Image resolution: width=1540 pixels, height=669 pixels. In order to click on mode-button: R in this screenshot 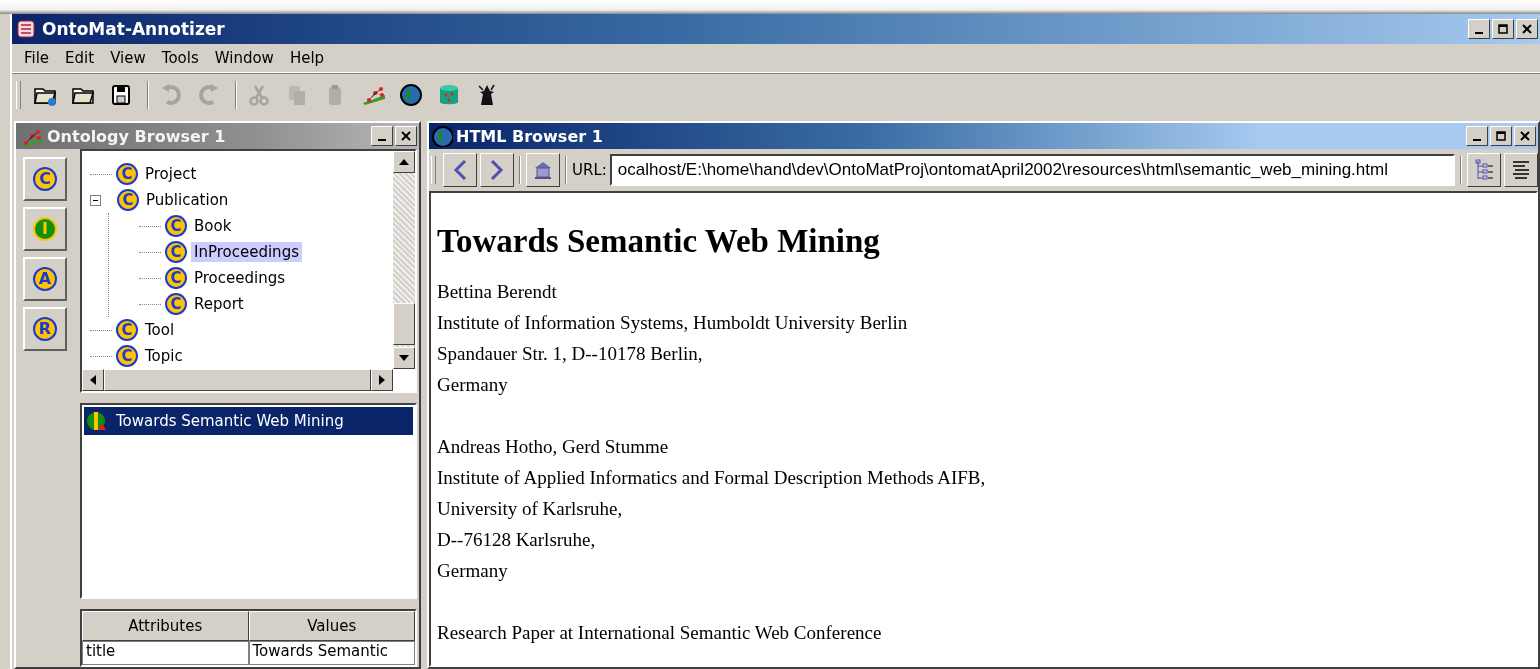, I will do `click(45, 329)`.